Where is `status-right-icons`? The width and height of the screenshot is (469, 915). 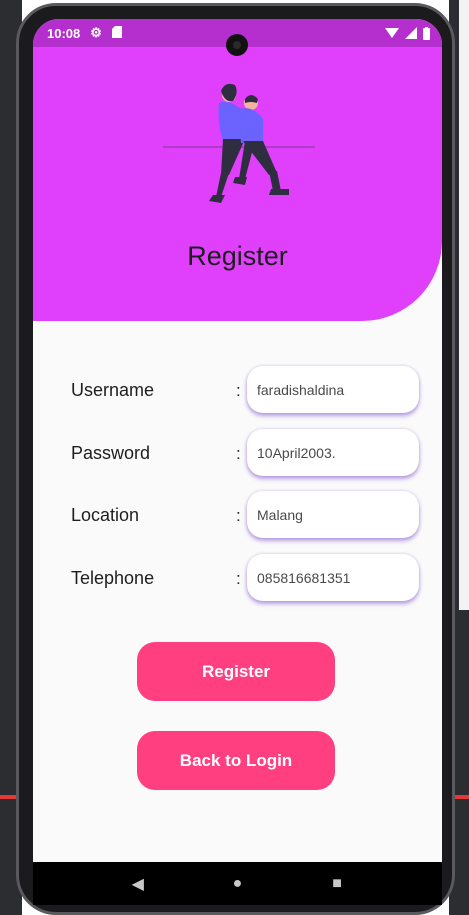
status-right-icons is located at coordinates (407, 33).